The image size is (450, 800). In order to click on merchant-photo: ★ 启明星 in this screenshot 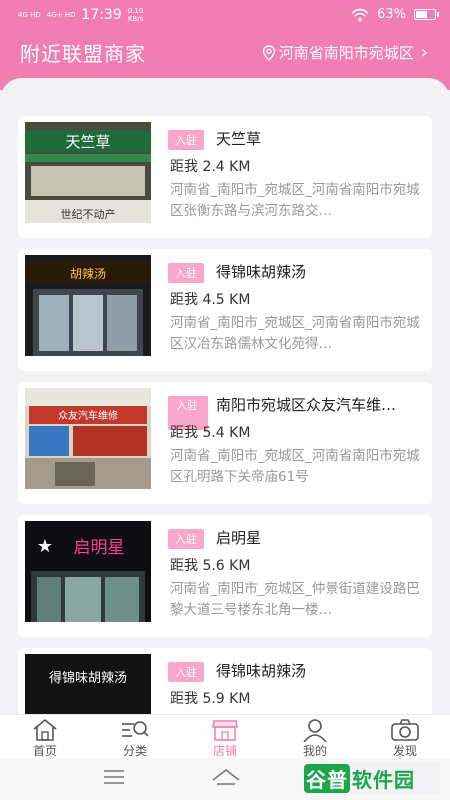, I will do `click(88, 571)`.